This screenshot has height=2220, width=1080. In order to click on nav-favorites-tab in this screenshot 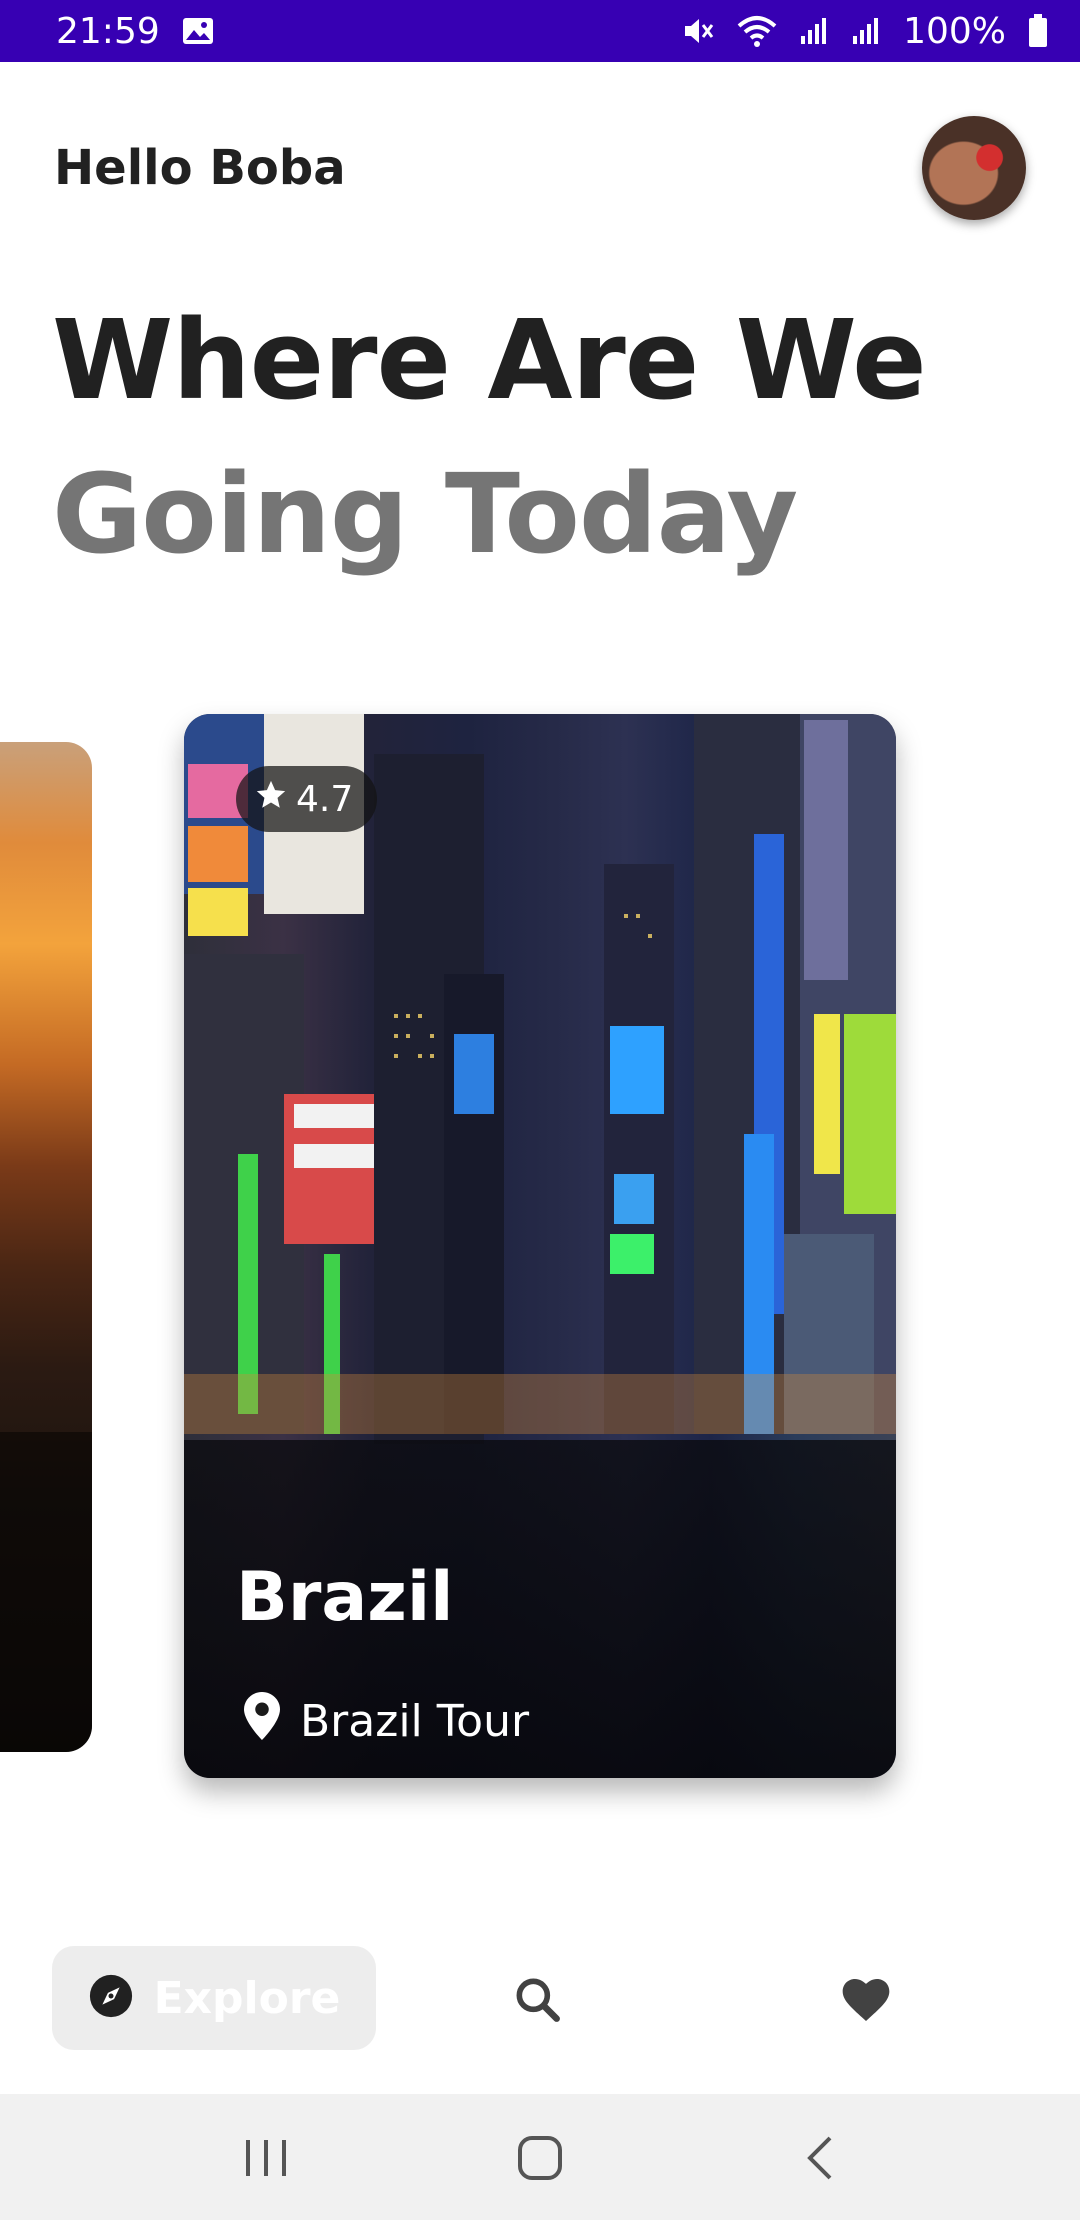, I will do `click(866, 2000)`.